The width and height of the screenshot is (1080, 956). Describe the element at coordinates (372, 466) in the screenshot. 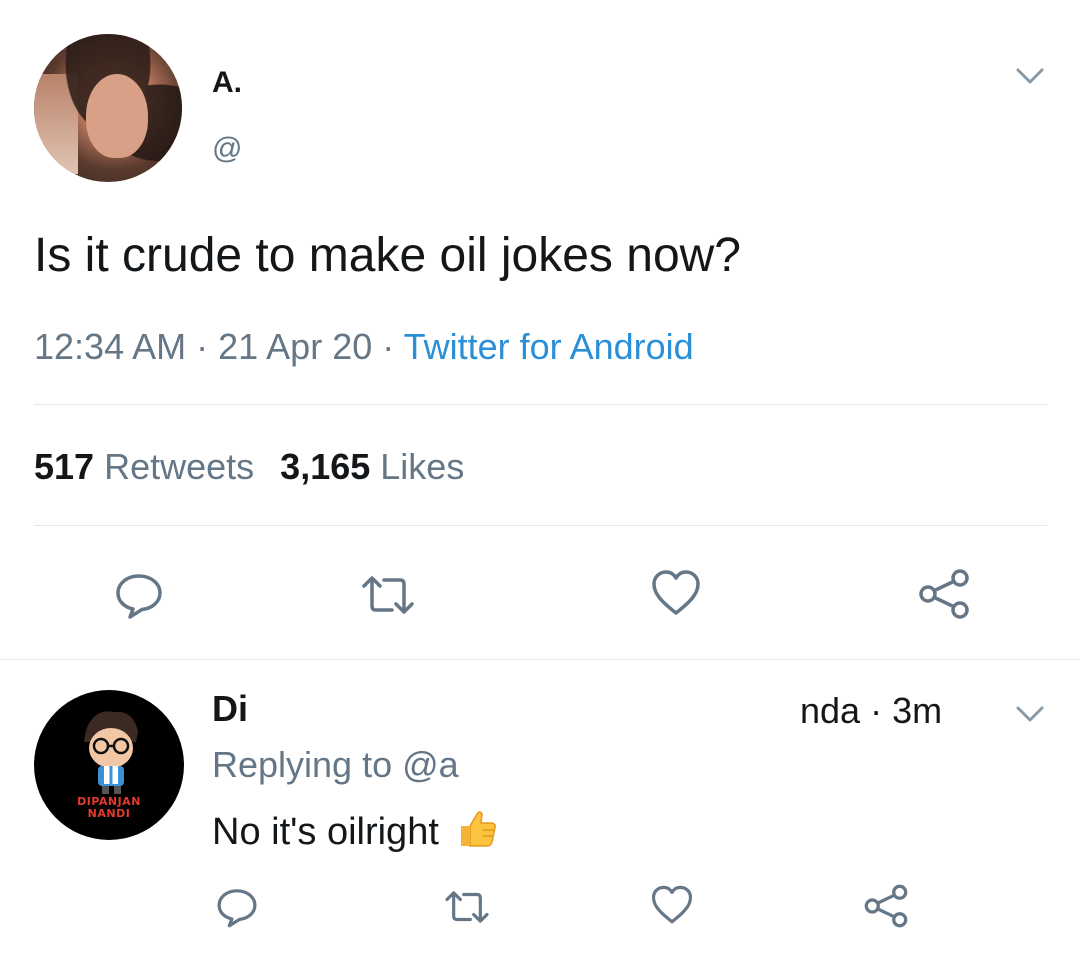

I see `likes-stat: 3,165 Likes` at that location.